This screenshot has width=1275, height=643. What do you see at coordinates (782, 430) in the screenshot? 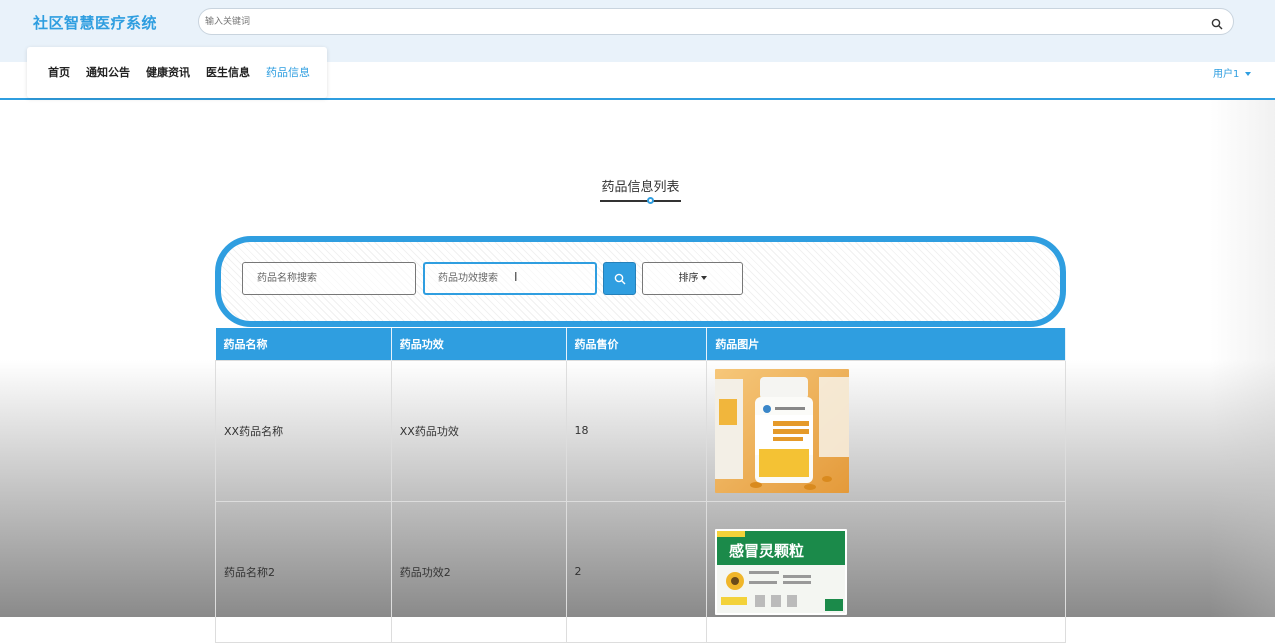
I see `pill-bottle-image` at bounding box center [782, 430].